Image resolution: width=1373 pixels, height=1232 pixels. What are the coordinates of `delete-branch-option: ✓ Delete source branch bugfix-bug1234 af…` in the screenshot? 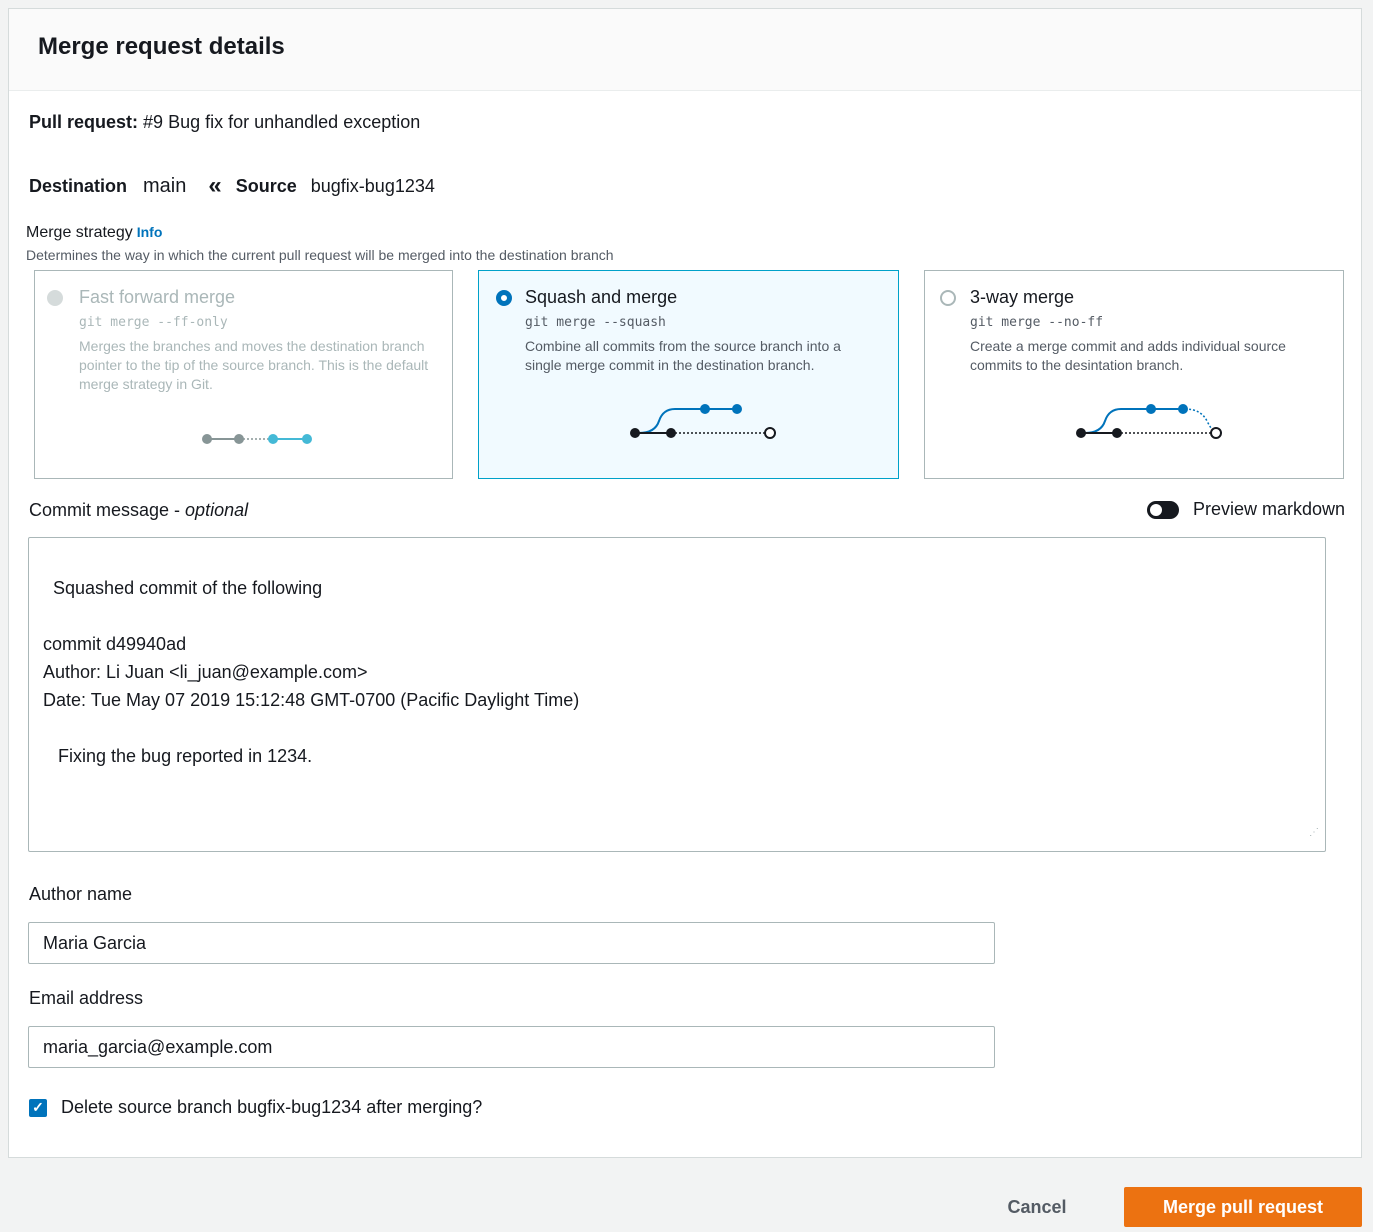 It's located at (255, 1107).